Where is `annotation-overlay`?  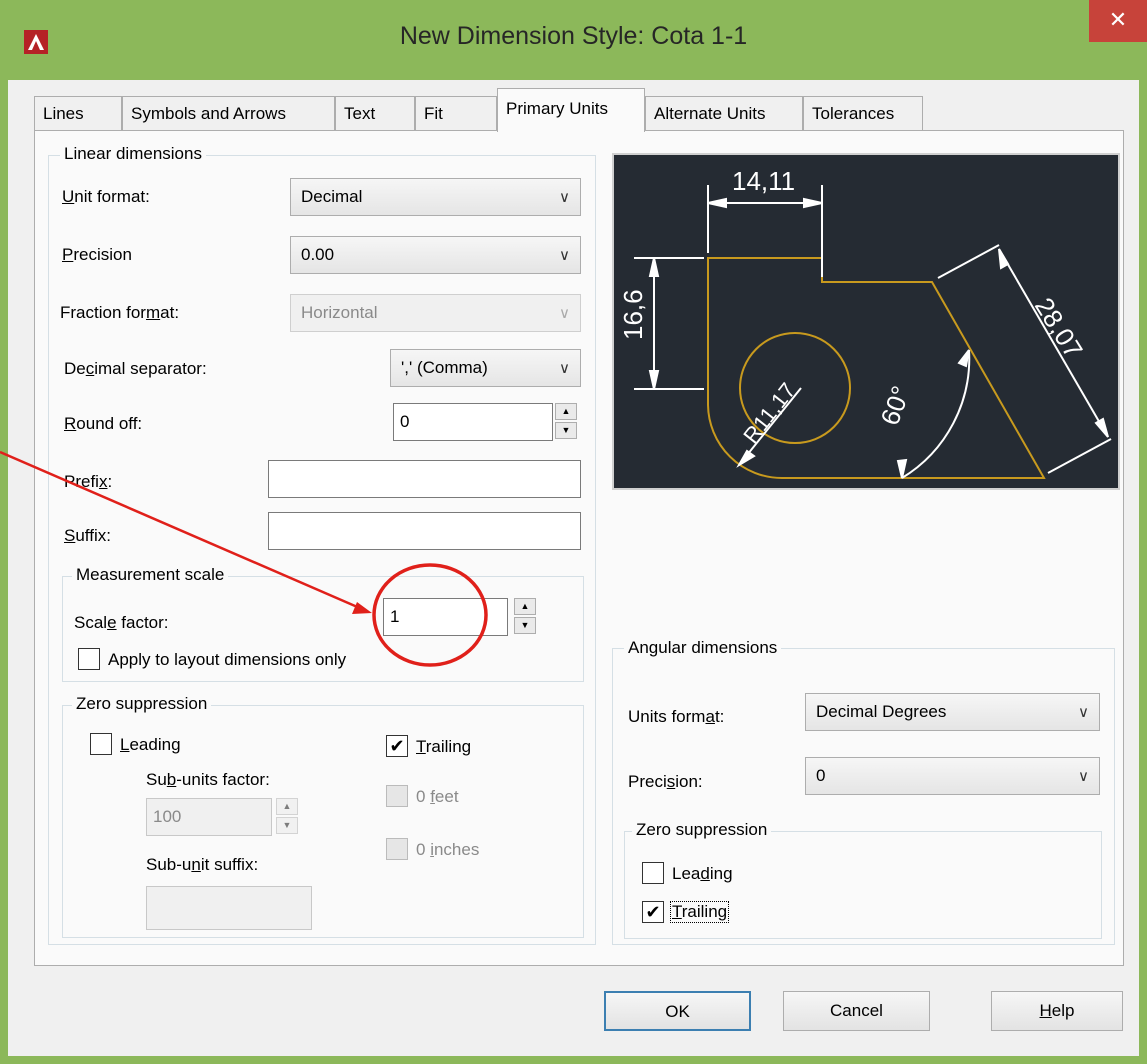
annotation-overlay is located at coordinates (244, 558).